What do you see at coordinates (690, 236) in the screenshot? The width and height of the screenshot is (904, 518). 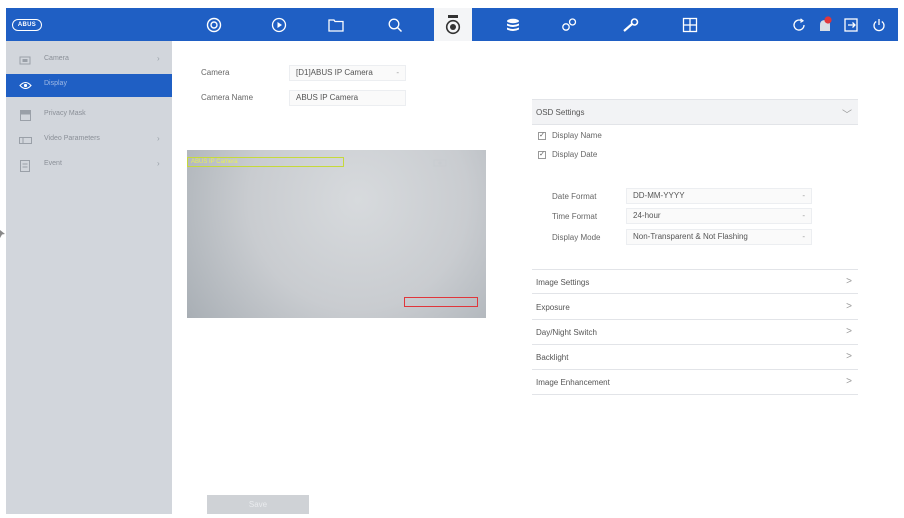 I see `display-mode-value: Non-Transparent & Not Flashing` at bounding box center [690, 236].